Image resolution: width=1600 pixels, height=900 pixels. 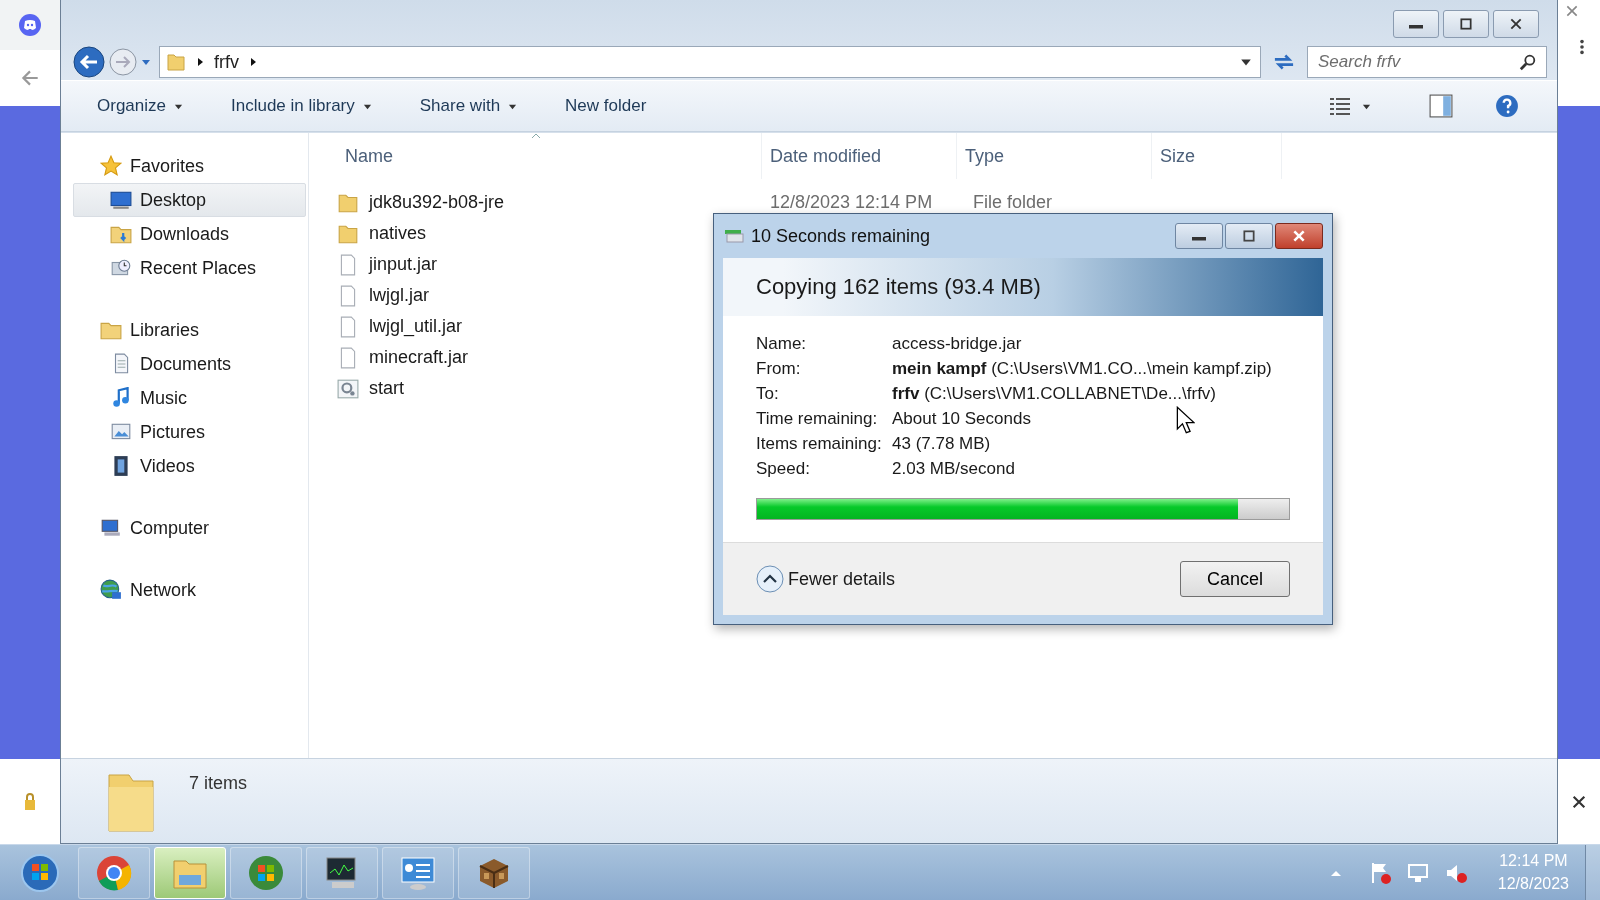 I want to click on field-value: access-bridge.jar, so click(x=957, y=344).